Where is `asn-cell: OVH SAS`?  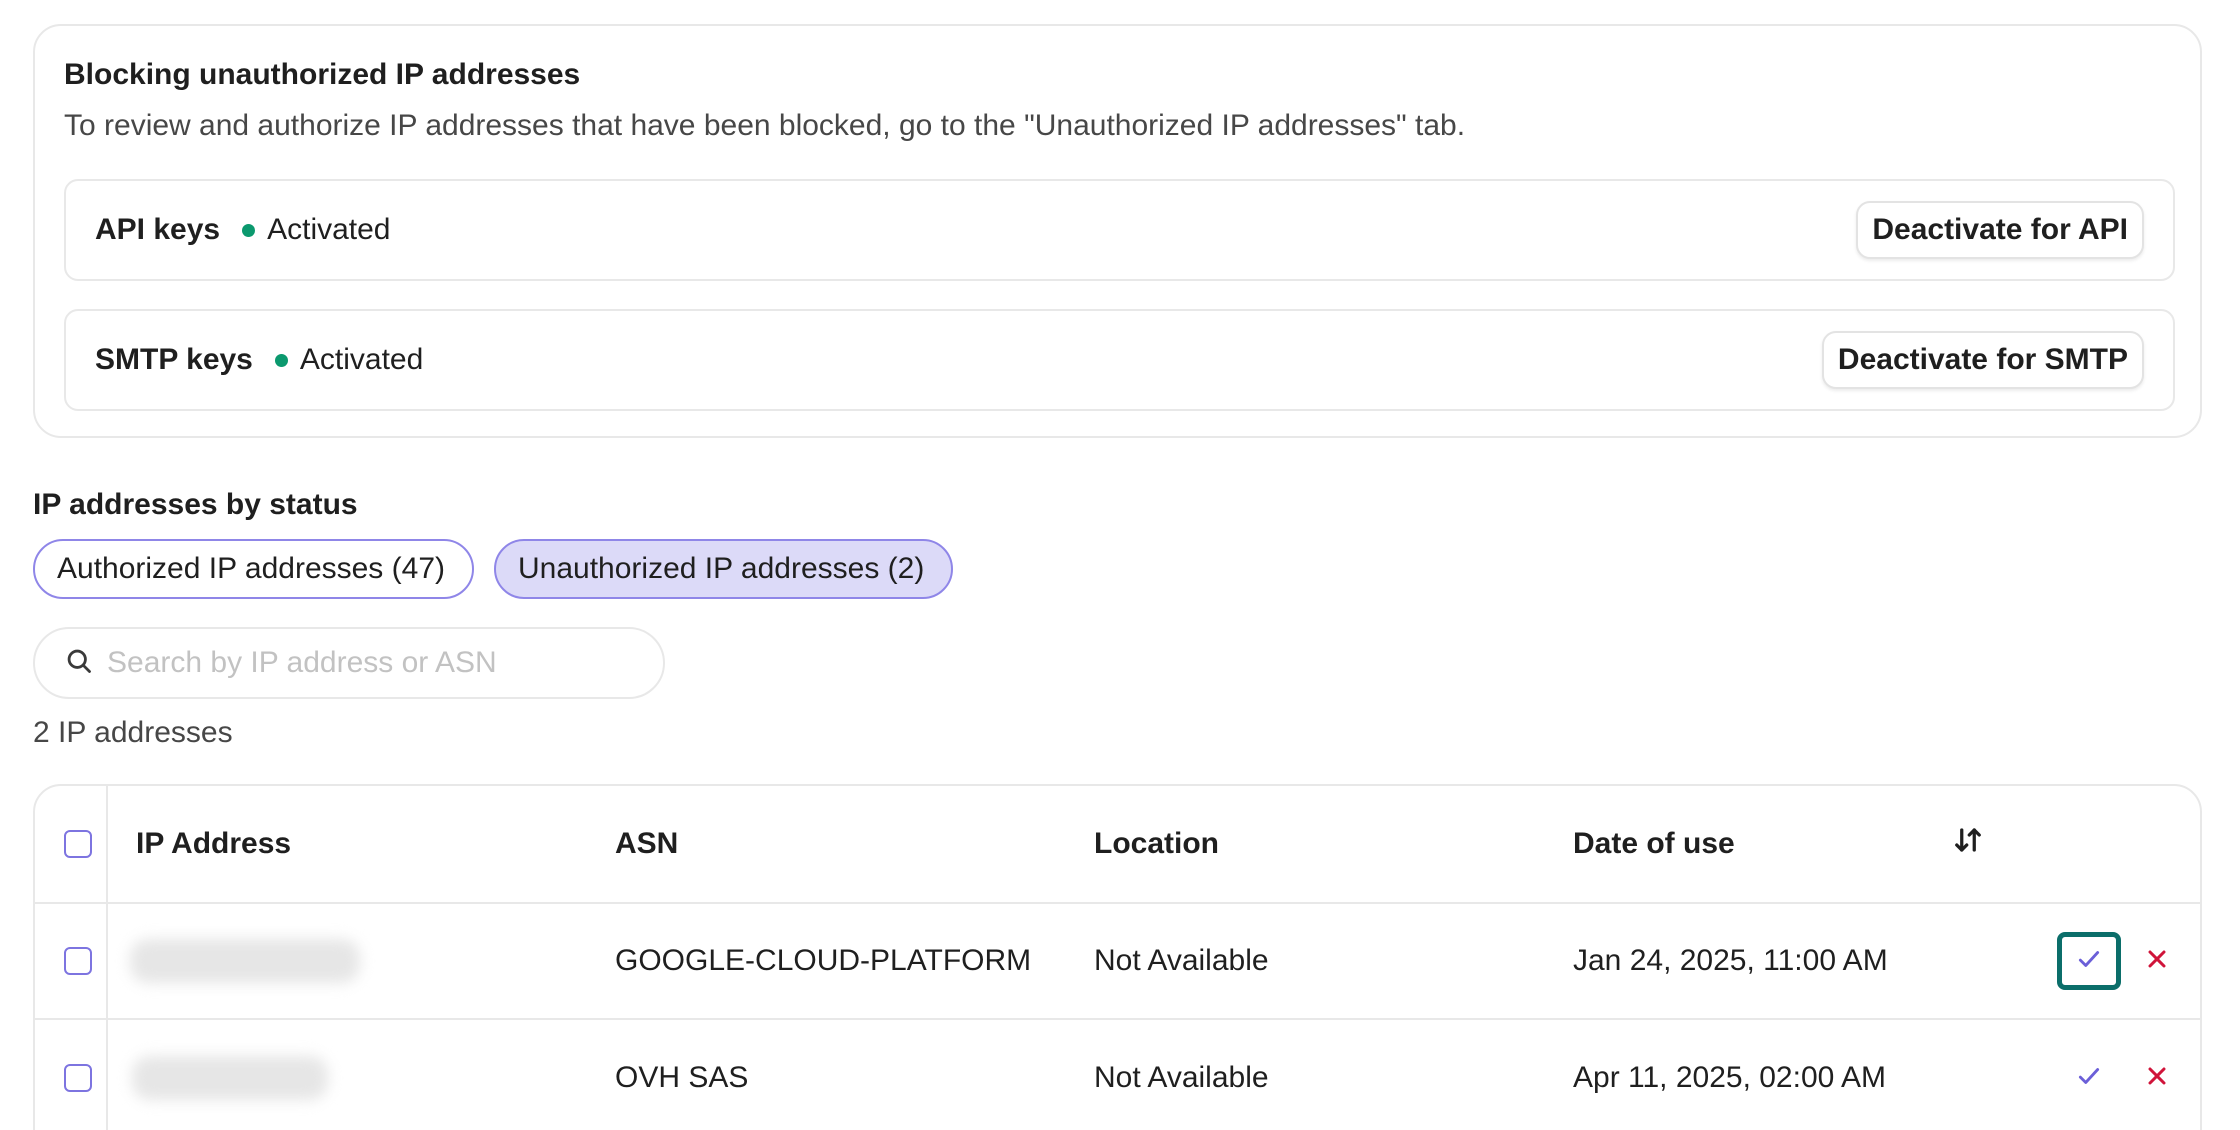 asn-cell: OVH SAS is located at coordinates (682, 1077).